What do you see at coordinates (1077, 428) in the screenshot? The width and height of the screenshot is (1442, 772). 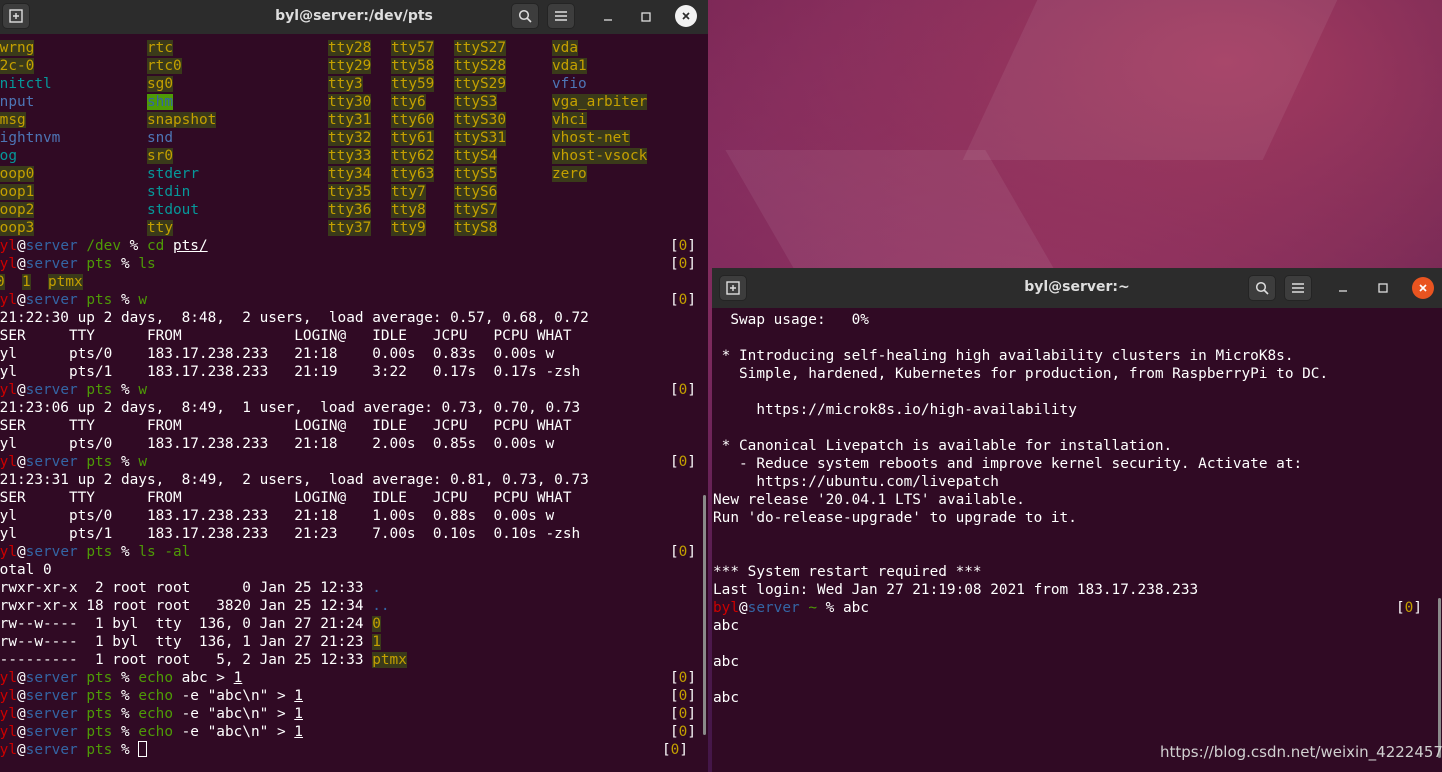 I see `motd-line` at bounding box center [1077, 428].